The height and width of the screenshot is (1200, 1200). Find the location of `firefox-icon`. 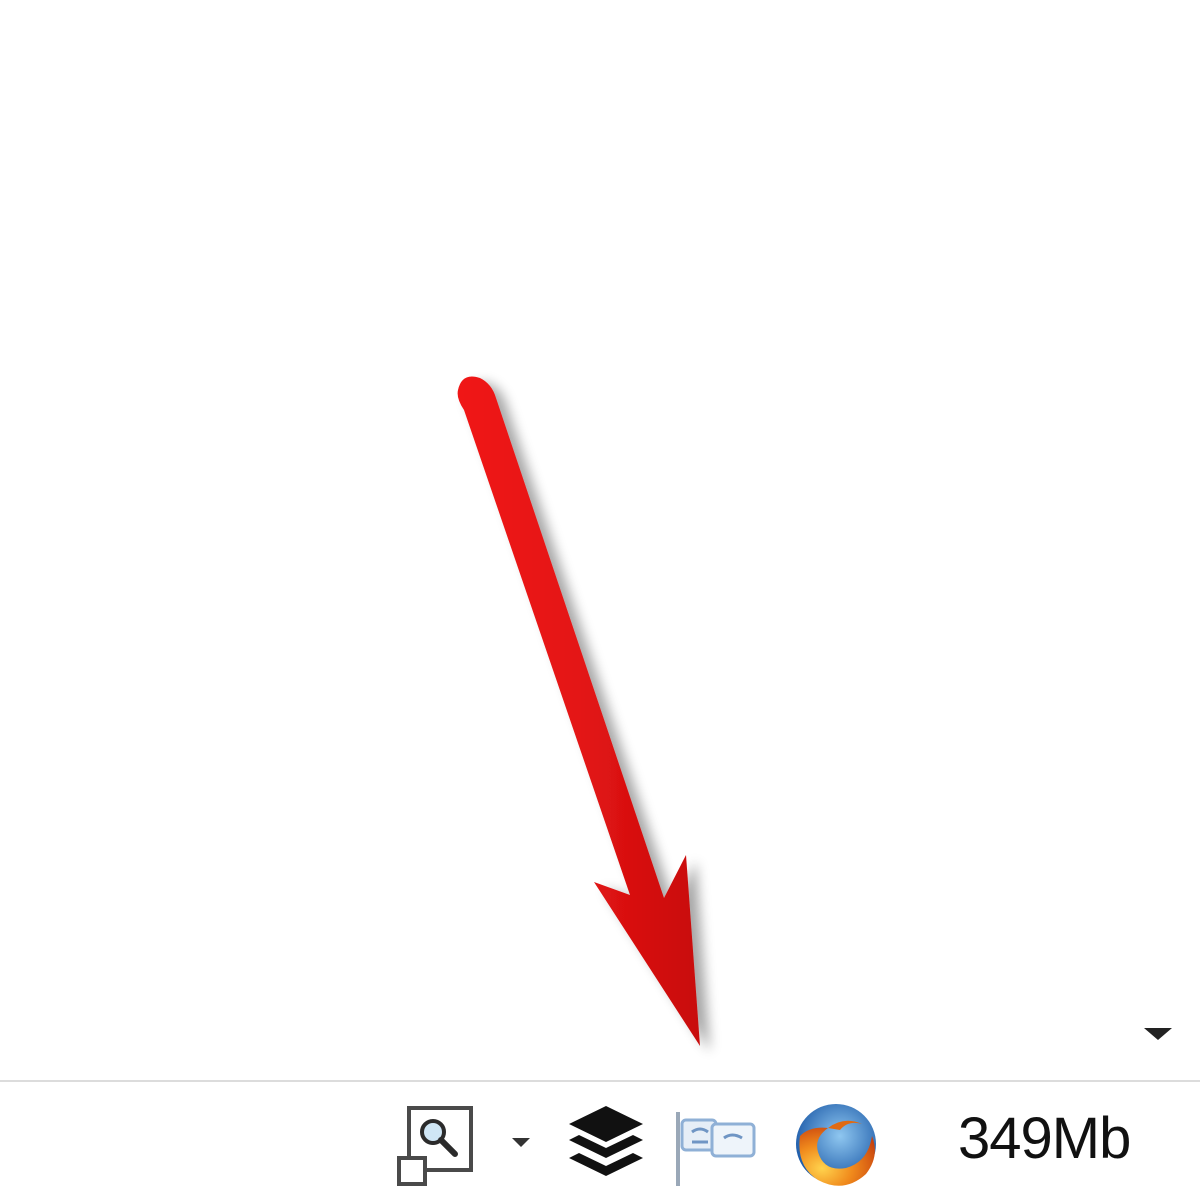

firefox-icon is located at coordinates (835, 1143).